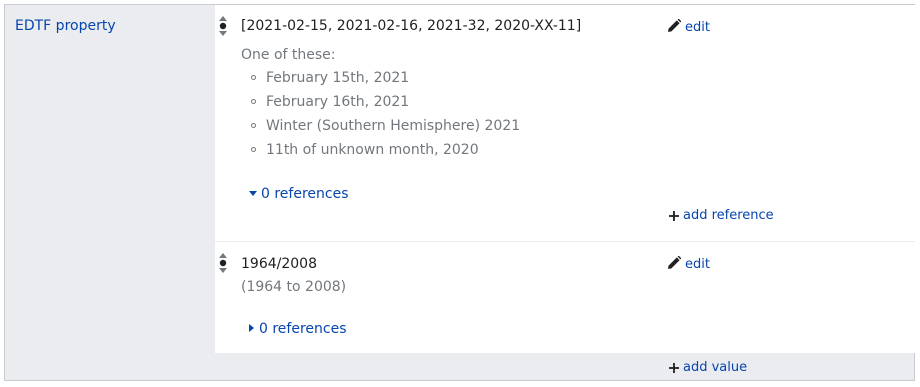 This screenshot has width=920, height=387. Describe the element at coordinates (294, 287) in the screenshot. I see `value-description: (1964 to 2008)` at that location.